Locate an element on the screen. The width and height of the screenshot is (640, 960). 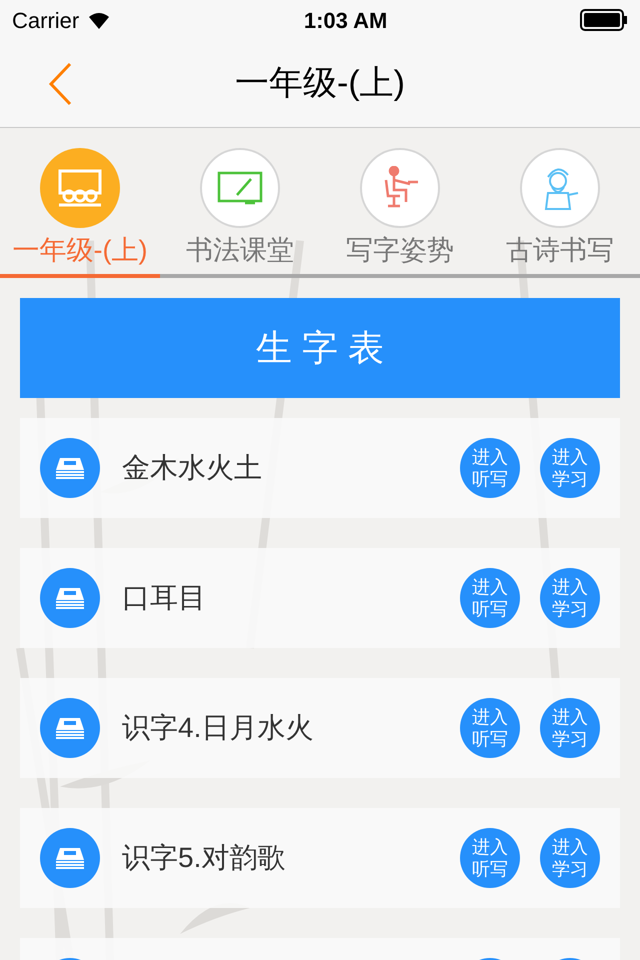
nav-title: 一年级-(上) is located at coordinates (320, 83).